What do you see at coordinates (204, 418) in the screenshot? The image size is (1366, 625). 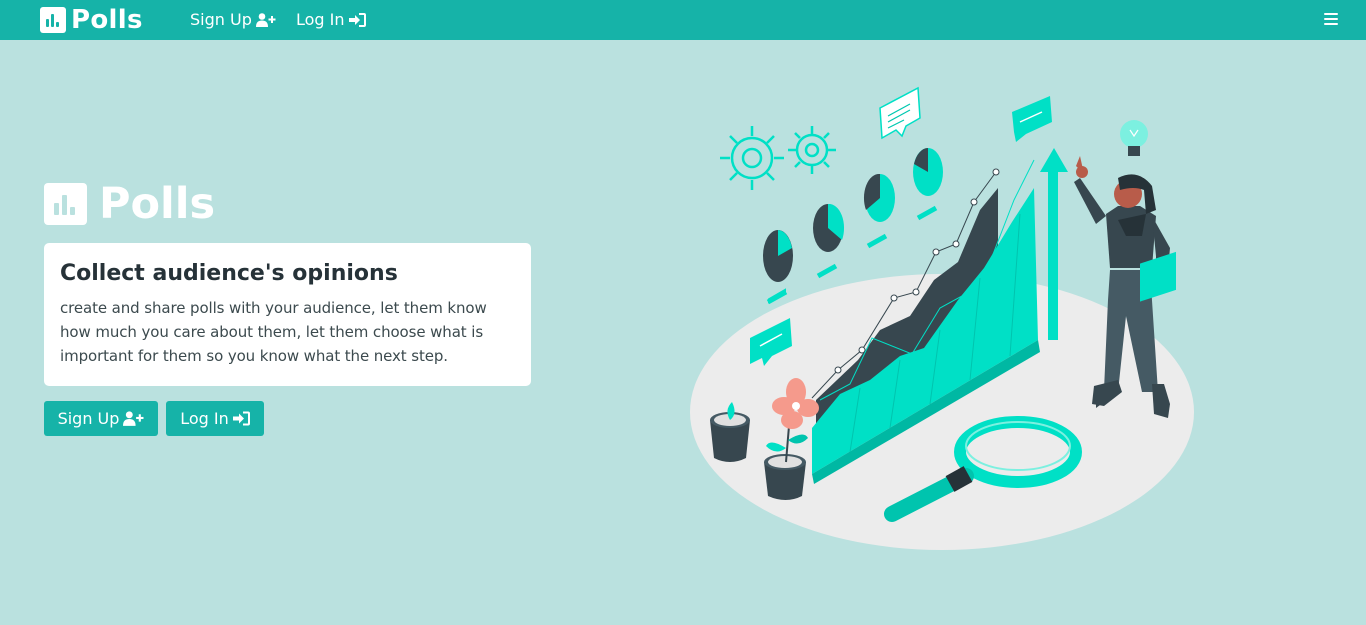 I see `login-button-label: Log In` at bounding box center [204, 418].